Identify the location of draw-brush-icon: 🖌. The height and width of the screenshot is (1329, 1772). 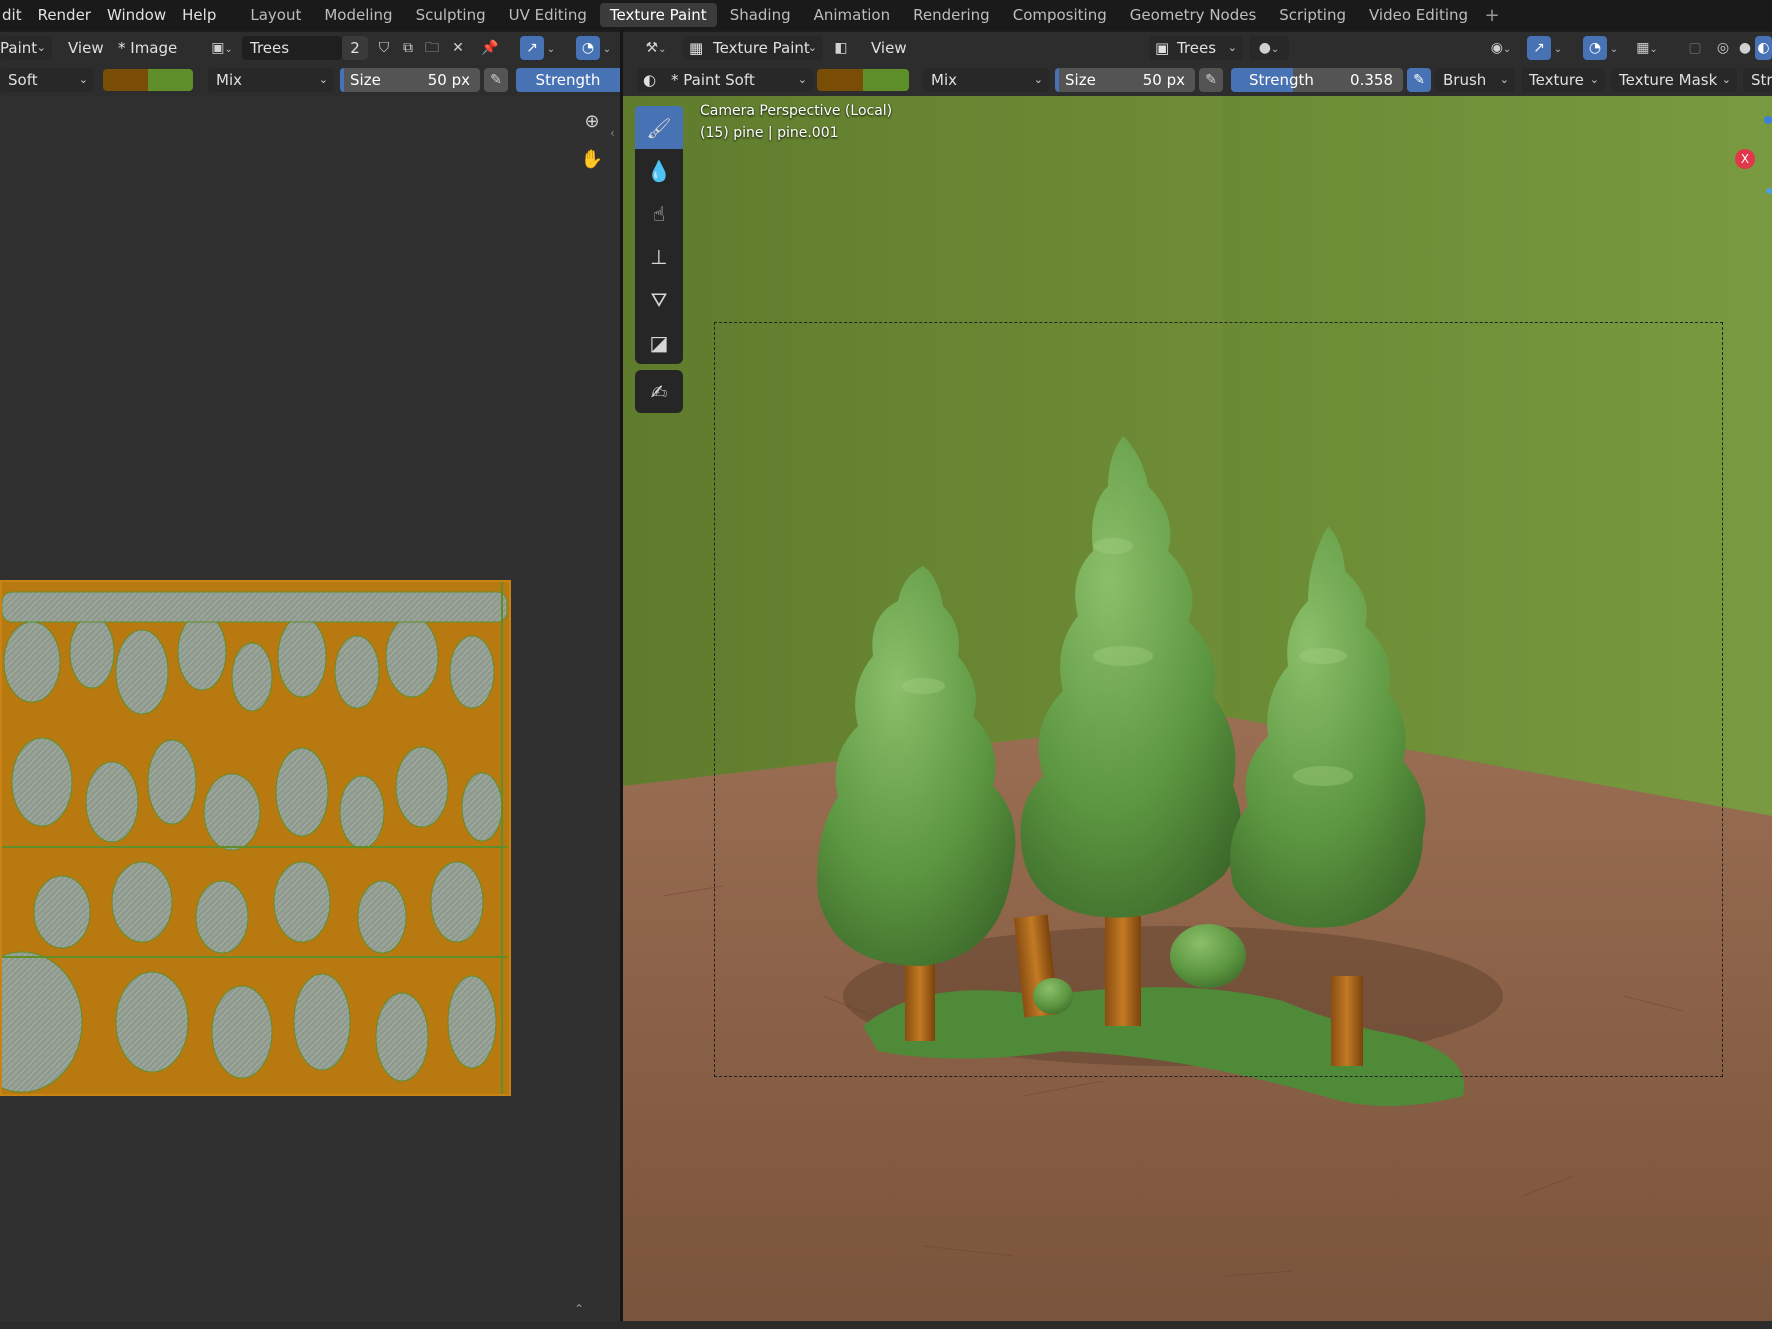
(659, 127).